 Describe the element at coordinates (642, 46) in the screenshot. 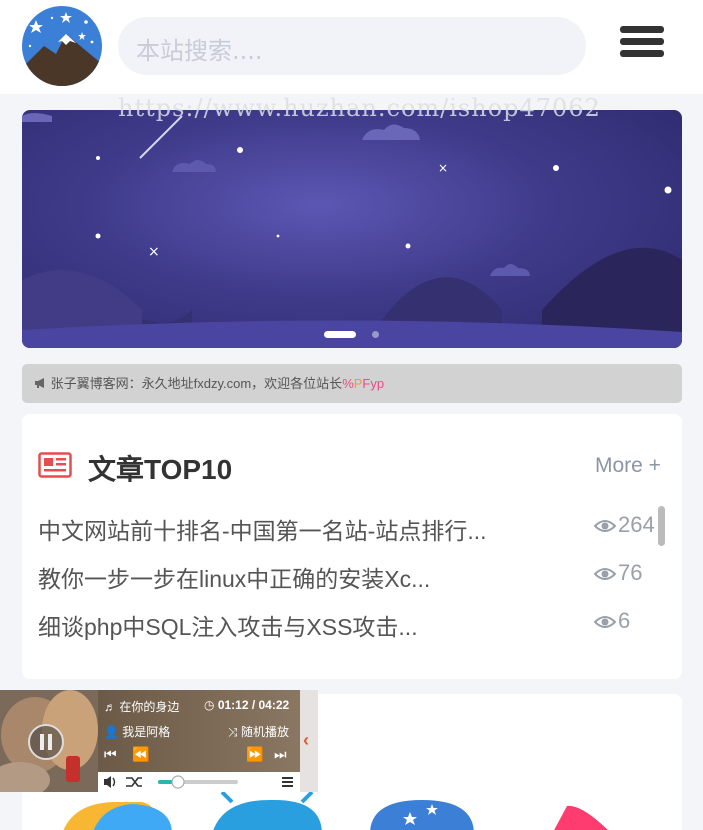

I see `hamburger-menu-icon` at that location.